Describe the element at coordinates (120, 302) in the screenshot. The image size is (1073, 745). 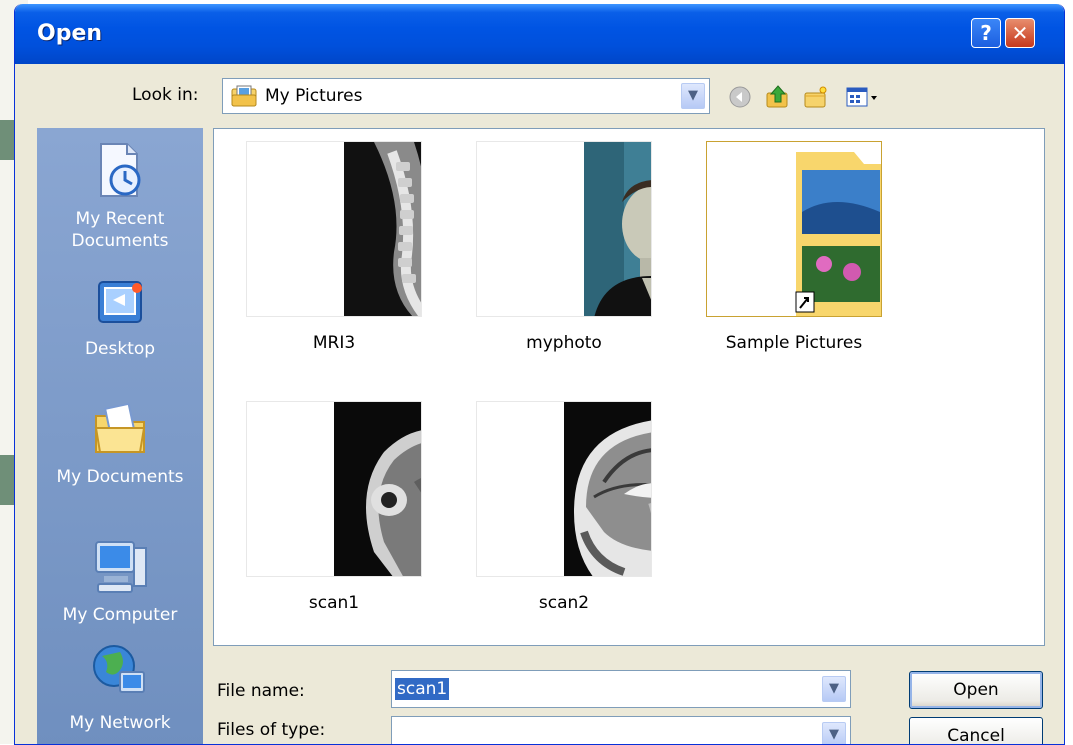
I see `desktop-icon` at that location.